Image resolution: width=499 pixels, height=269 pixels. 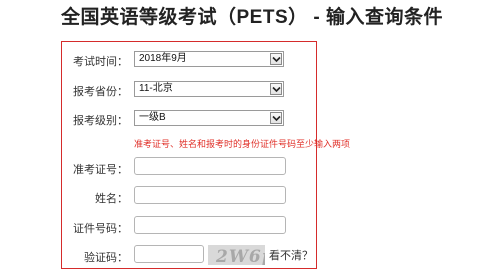 I want to click on captcha-label: 验证码：, so click(x=106, y=258).